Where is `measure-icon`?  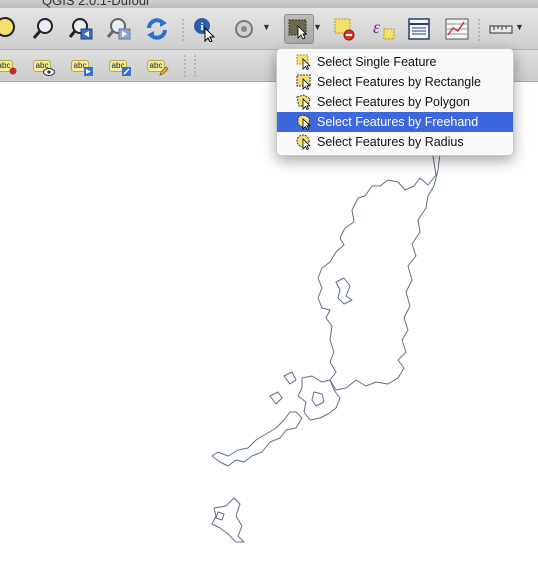 measure-icon is located at coordinates (501, 29).